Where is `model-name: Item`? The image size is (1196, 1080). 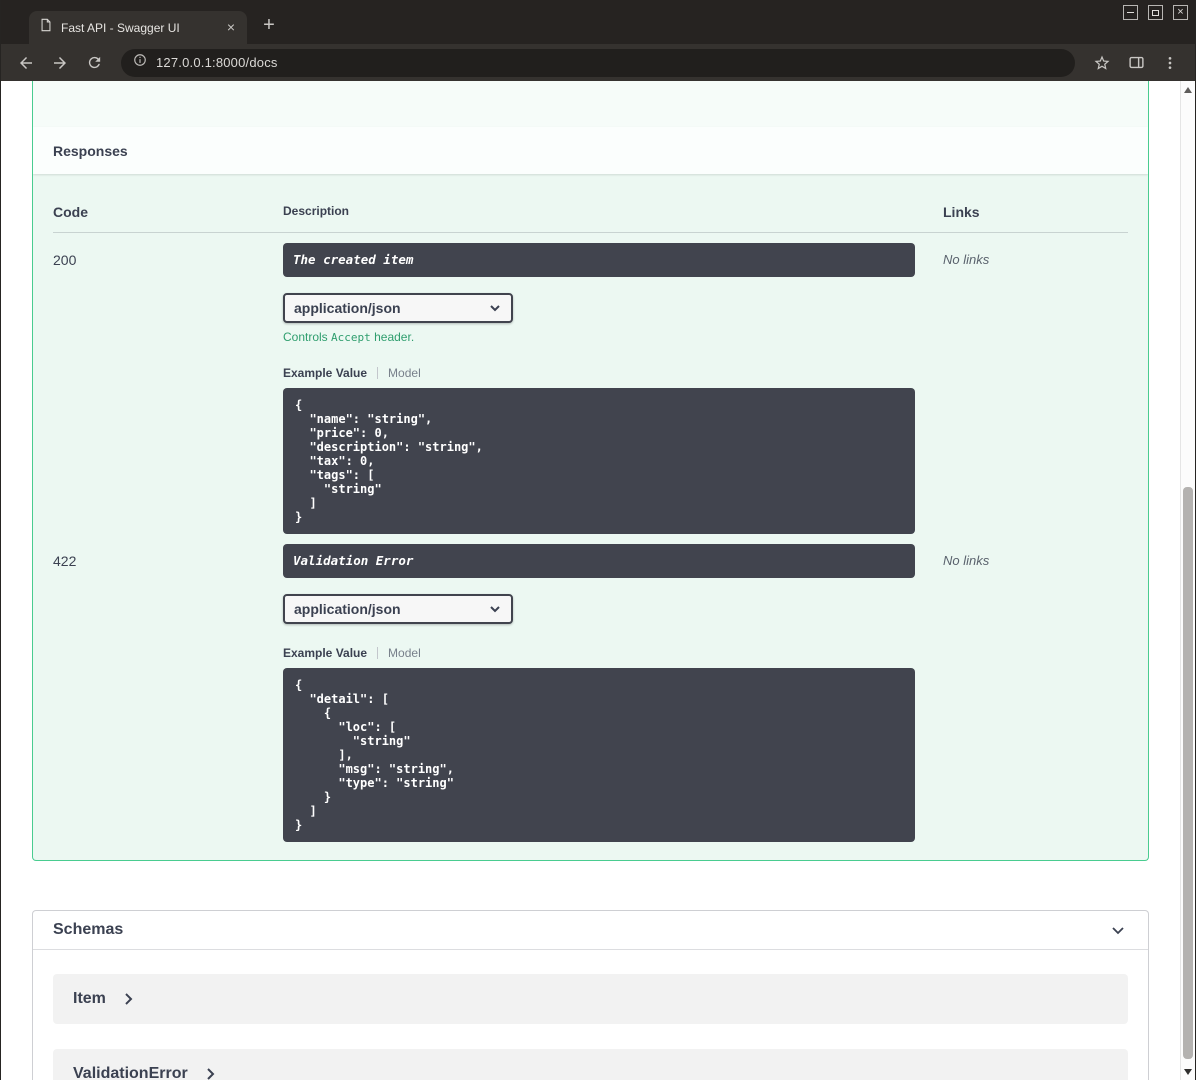 model-name: Item is located at coordinates (89, 998).